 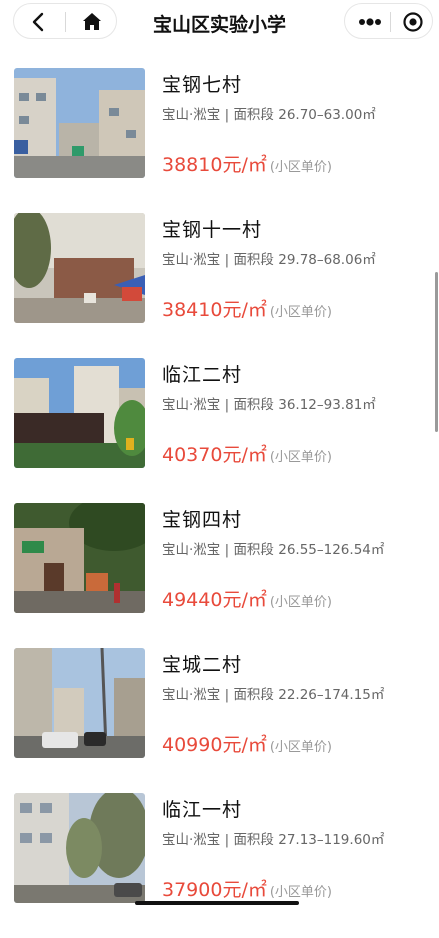 What do you see at coordinates (214, 310) in the screenshot?
I see `unit-price: 38410元/㎡` at bounding box center [214, 310].